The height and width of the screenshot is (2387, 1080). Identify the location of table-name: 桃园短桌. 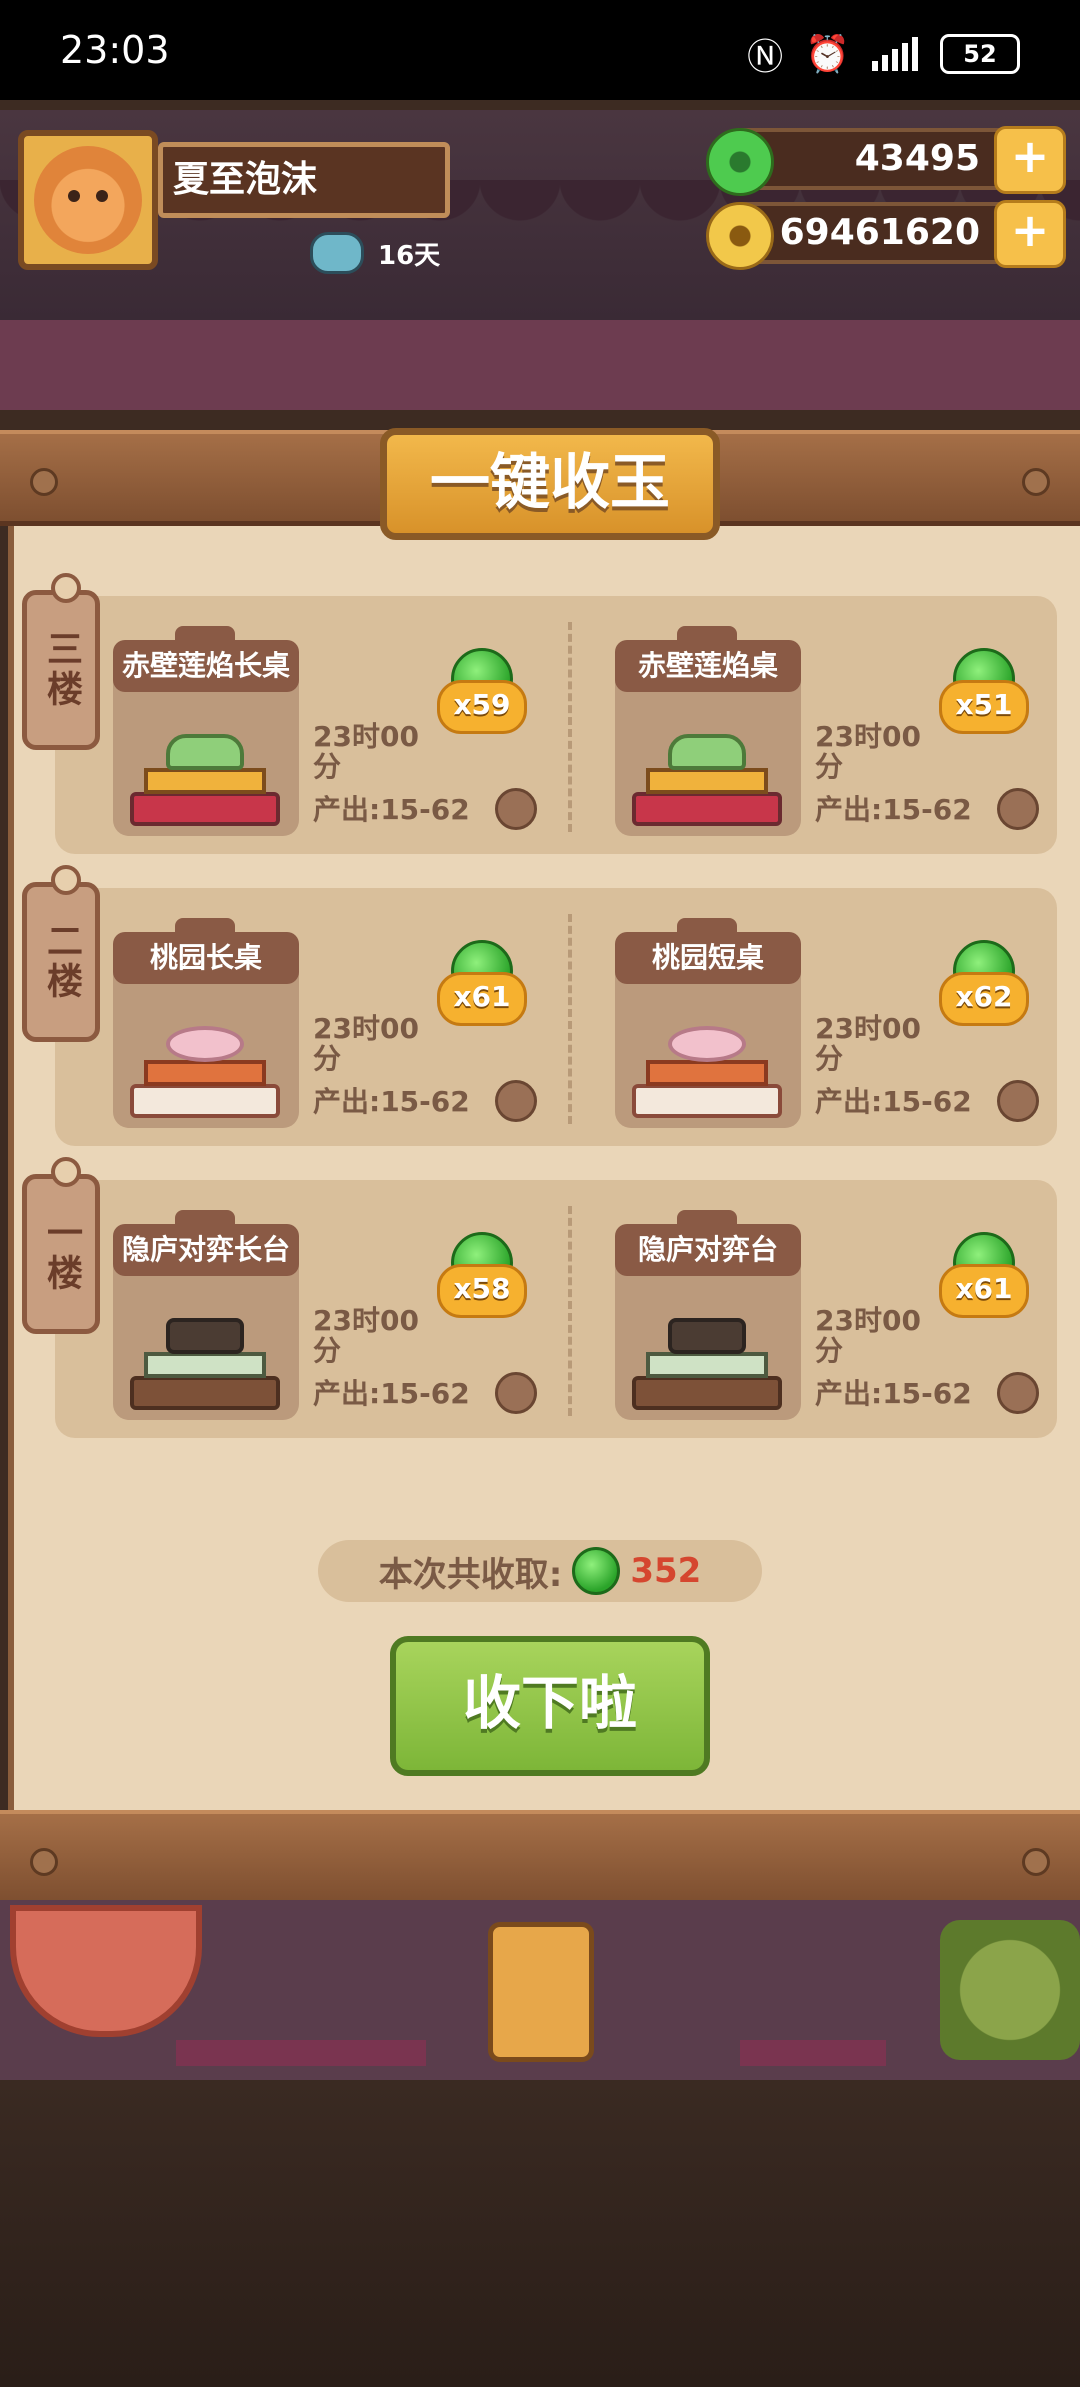
(708, 951).